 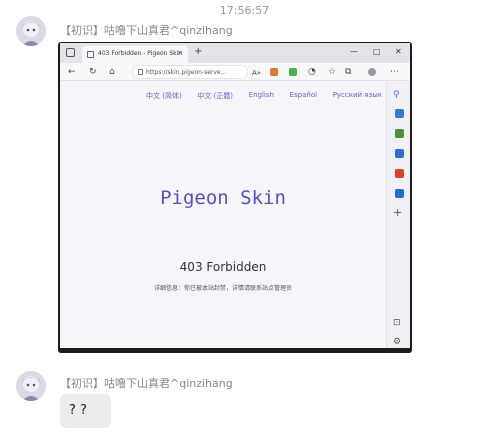 I want to click on language-link: English, so click(x=261, y=96).